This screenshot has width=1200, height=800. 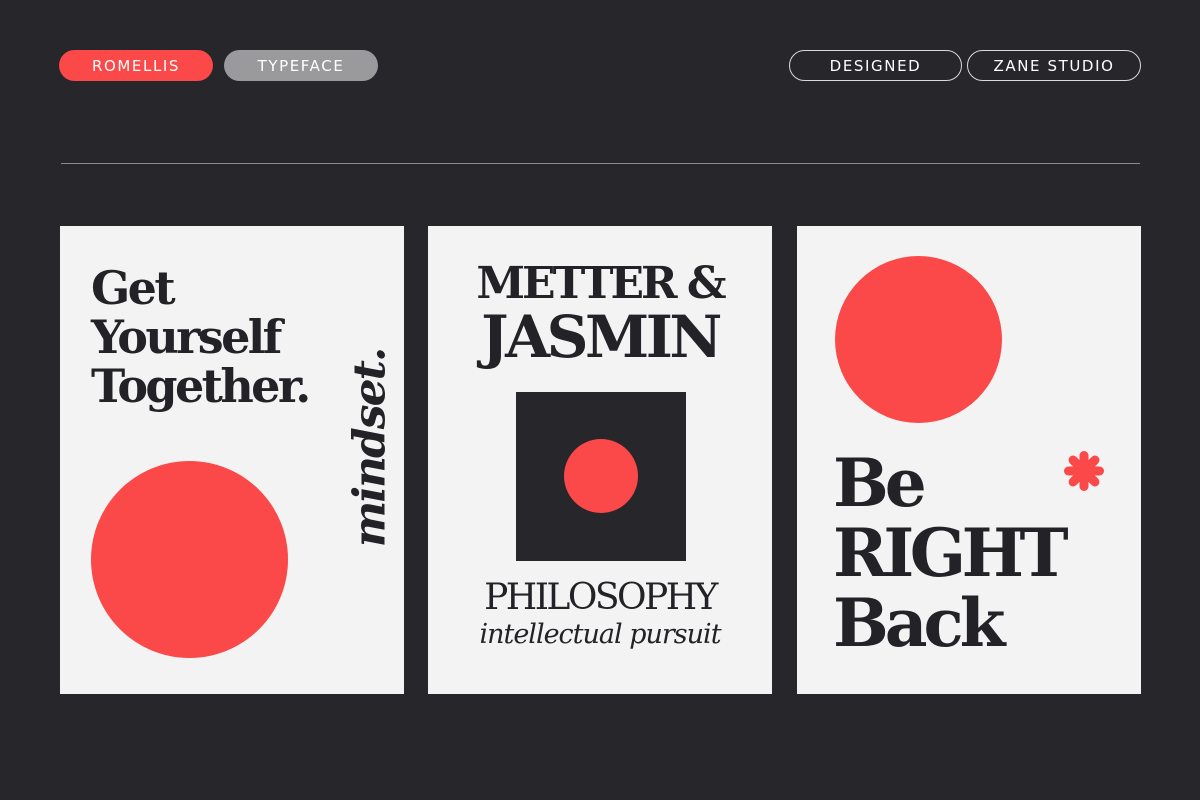 What do you see at coordinates (601, 337) in the screenshot?
I see `poster-2-headline-line: JASMIN` at bounding box center [601, 337].